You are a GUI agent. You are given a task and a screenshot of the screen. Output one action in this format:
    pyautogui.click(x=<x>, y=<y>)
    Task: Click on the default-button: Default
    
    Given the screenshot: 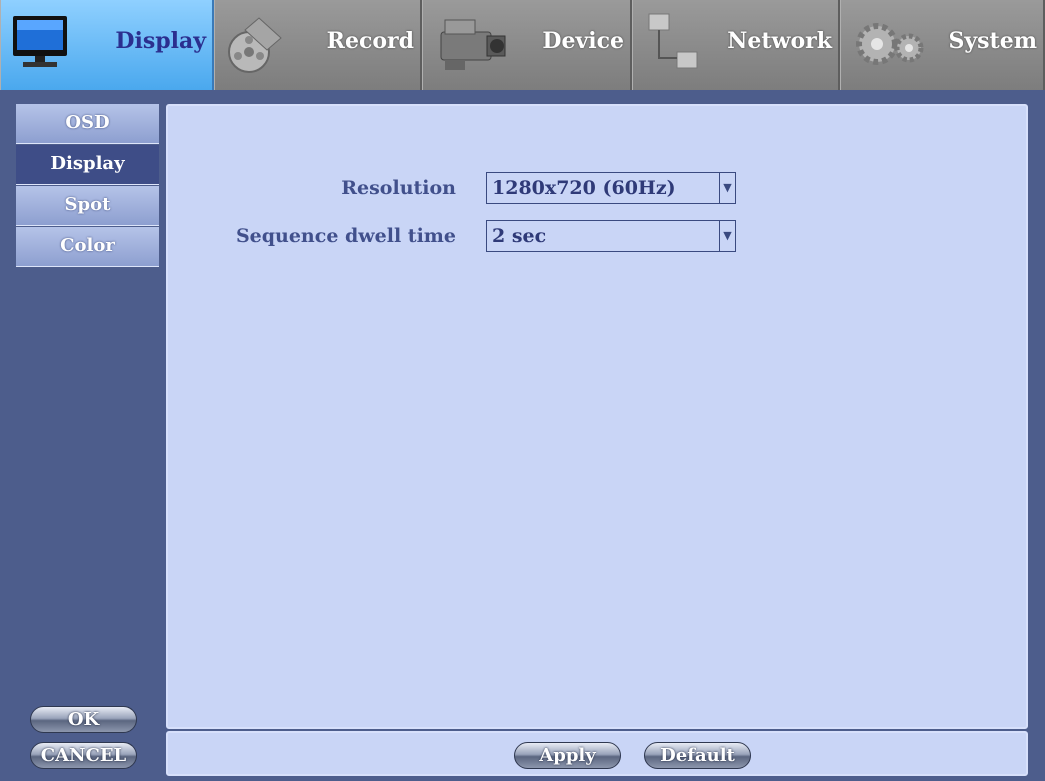 What is the action you would take?
    pyautogui.click(x=697, y=755)
    